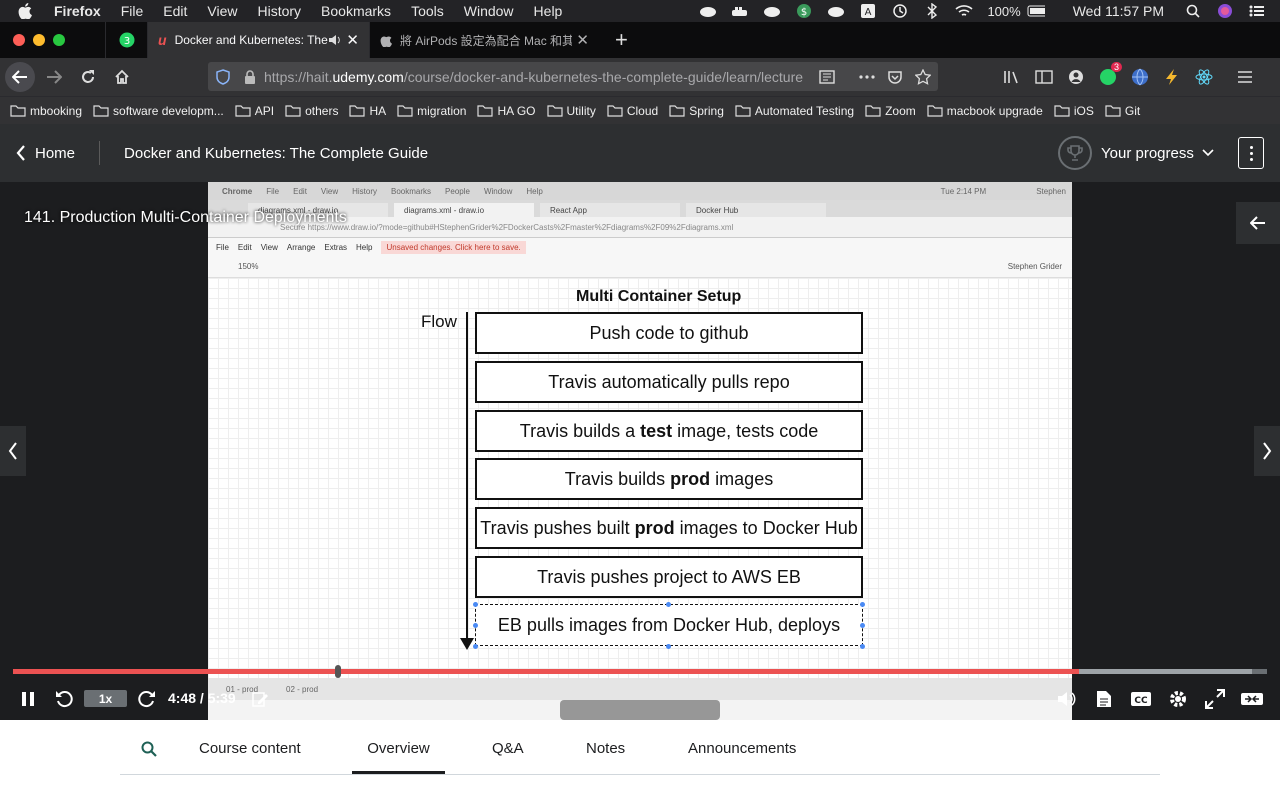  What do you see at coordinates (621, 40) in the screenshot?
I see `new-tab-button: +` at bounding box center [621, 40].